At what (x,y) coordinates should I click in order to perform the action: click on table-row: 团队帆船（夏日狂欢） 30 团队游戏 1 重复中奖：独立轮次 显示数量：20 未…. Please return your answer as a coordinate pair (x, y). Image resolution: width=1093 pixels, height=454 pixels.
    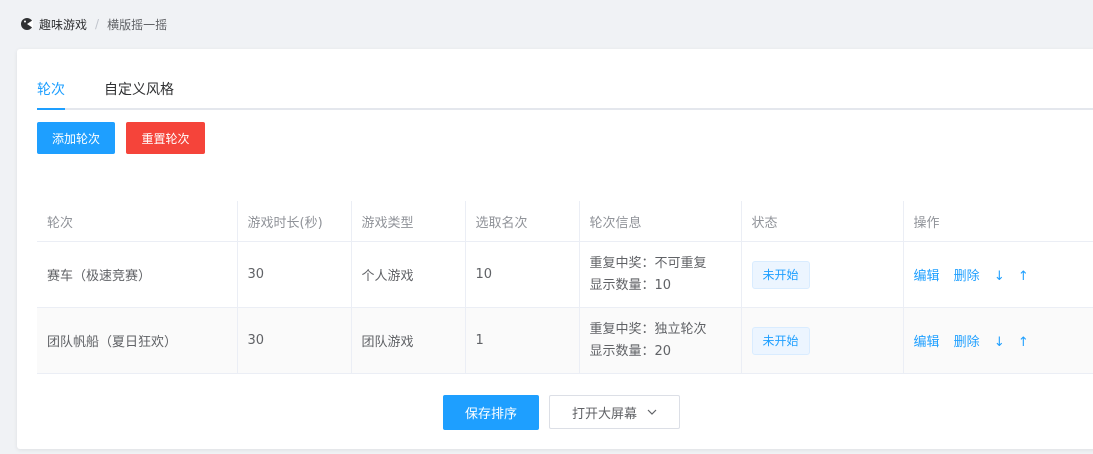
    Looking at the image, I should click on (565, 340).